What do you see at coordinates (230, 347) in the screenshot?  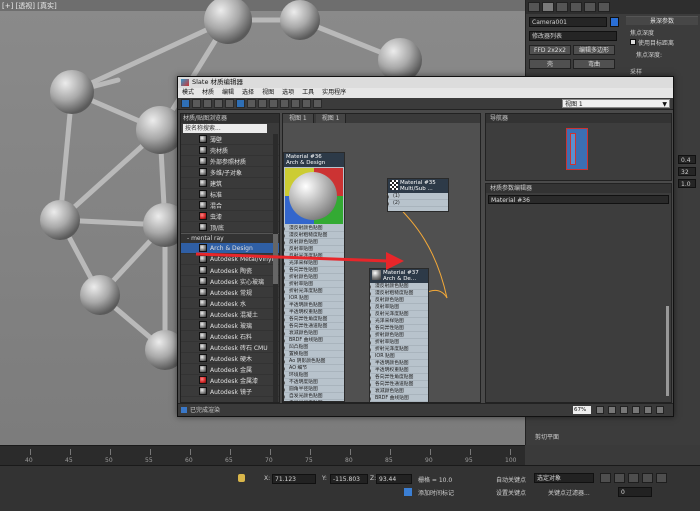 I see `browser-mental-ray-item: Autodesk 砖石 CMU` at bounding box center [230, 347].